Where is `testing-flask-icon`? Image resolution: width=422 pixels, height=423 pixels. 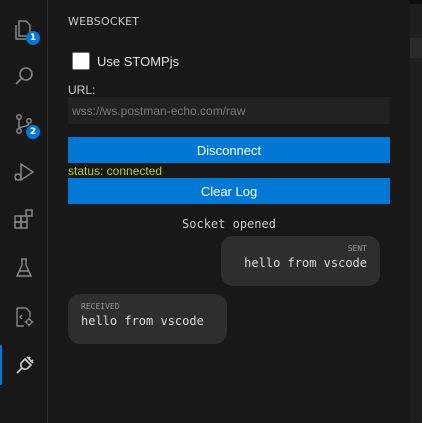 testing-flask-icon is located at coordinates (23, 267).